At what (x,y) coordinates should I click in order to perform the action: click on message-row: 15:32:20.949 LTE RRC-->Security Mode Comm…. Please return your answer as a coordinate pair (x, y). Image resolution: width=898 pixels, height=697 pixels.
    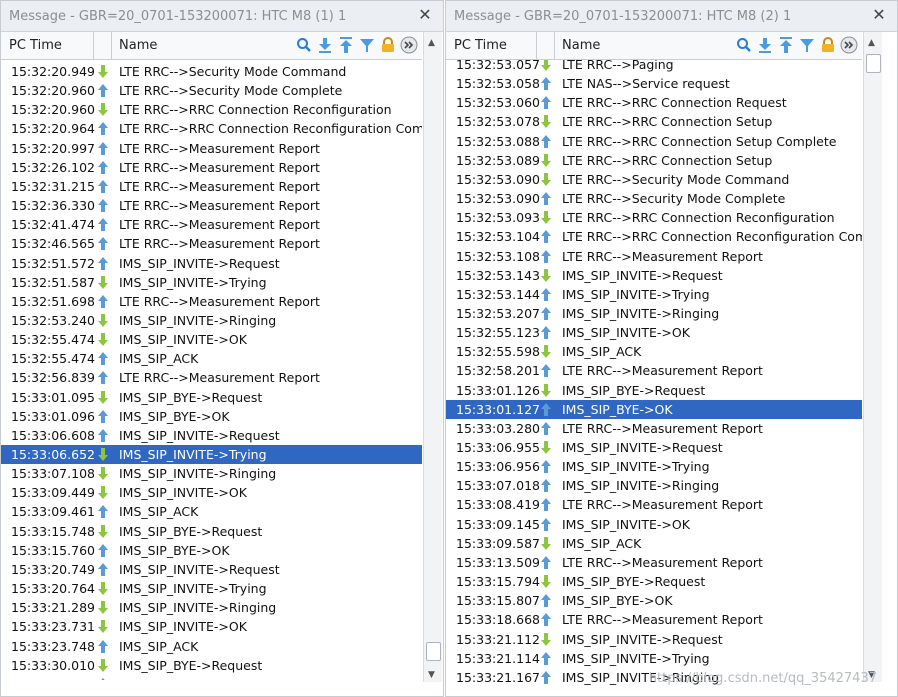
    Looking at the image, I should click on (211, 71).